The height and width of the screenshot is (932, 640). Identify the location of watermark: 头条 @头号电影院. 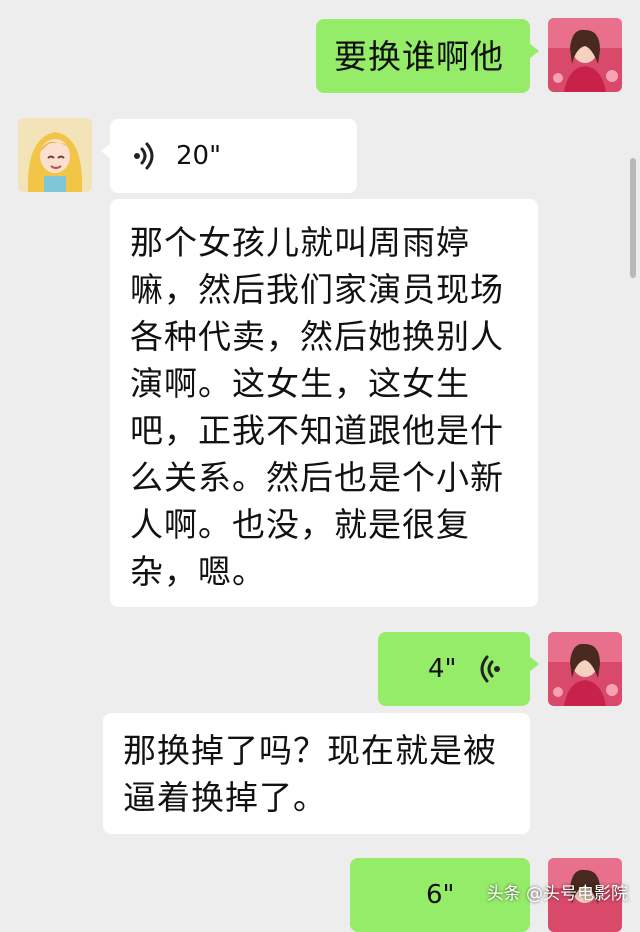
(557, 894).